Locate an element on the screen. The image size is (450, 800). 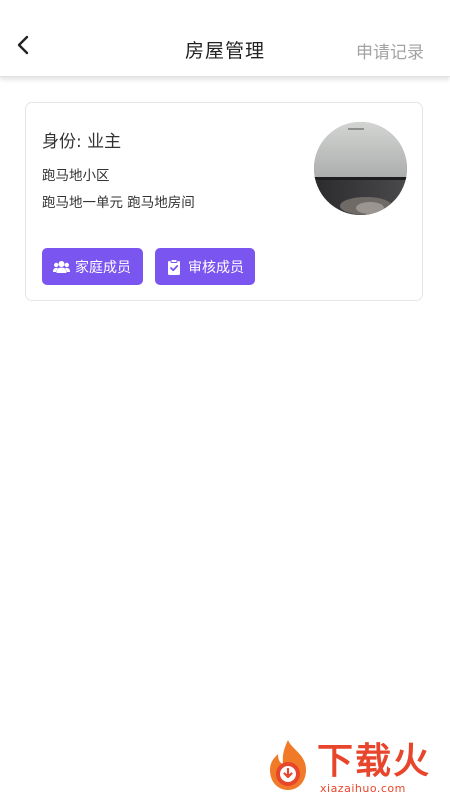
clipboard-check-icon is located at coordinates (174, 267).